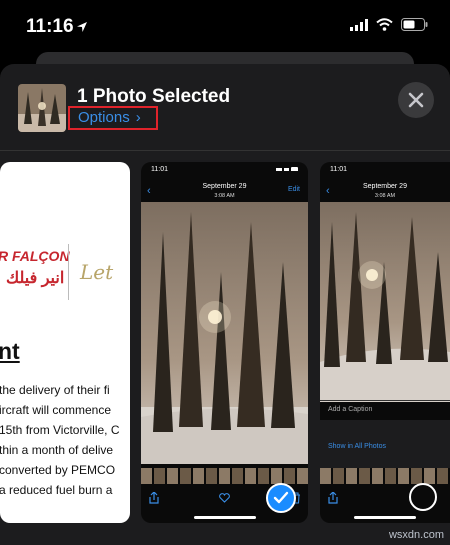 Image resolution: width=450 pixels, height=545 pixels. What do you see at coordinates (384, 24) in the screenshot?
I see `wifi-icon` at bounding box center [384, 24].